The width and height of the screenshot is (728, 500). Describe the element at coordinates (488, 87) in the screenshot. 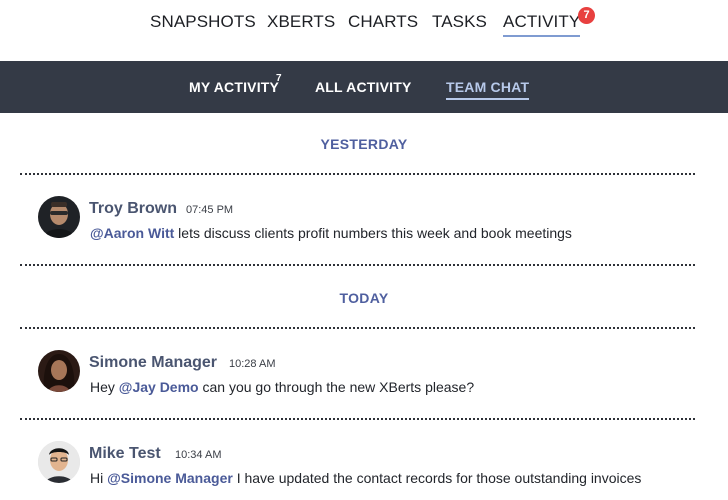

I see `tab-team-chat-label: TEAM CHAT` at that location.